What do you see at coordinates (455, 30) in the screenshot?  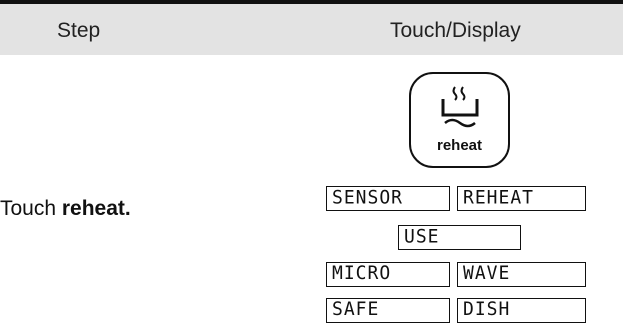 I see `touch-display-column-header: Touch/Display` at bounding box center [455, 30].